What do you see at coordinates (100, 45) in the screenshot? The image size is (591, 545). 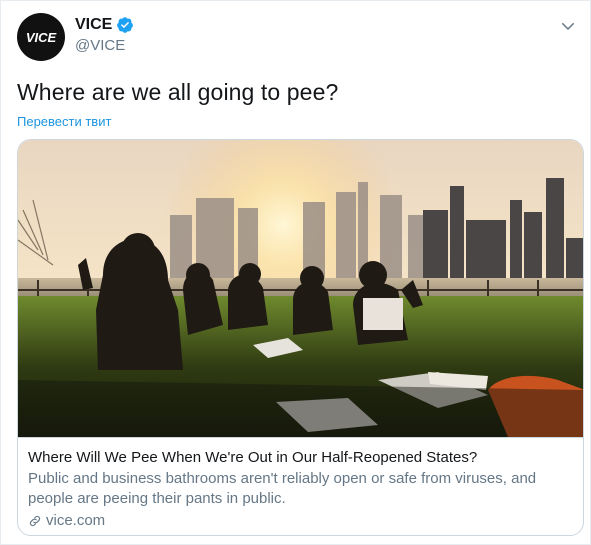 I see `handle: @VICE` at bounding box center [100, 45].